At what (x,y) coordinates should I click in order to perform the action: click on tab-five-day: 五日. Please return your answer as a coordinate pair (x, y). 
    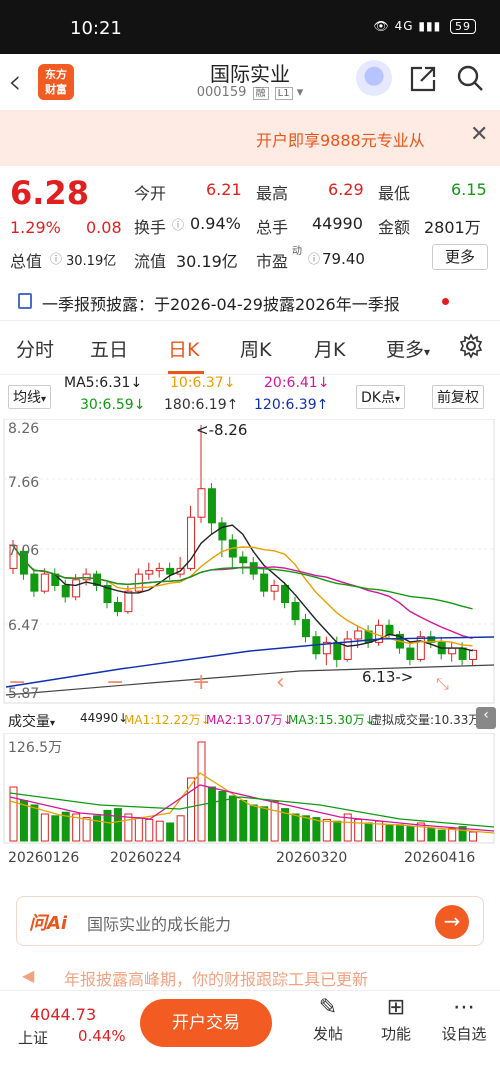
    Looking at the image, I should click on (109, 348).